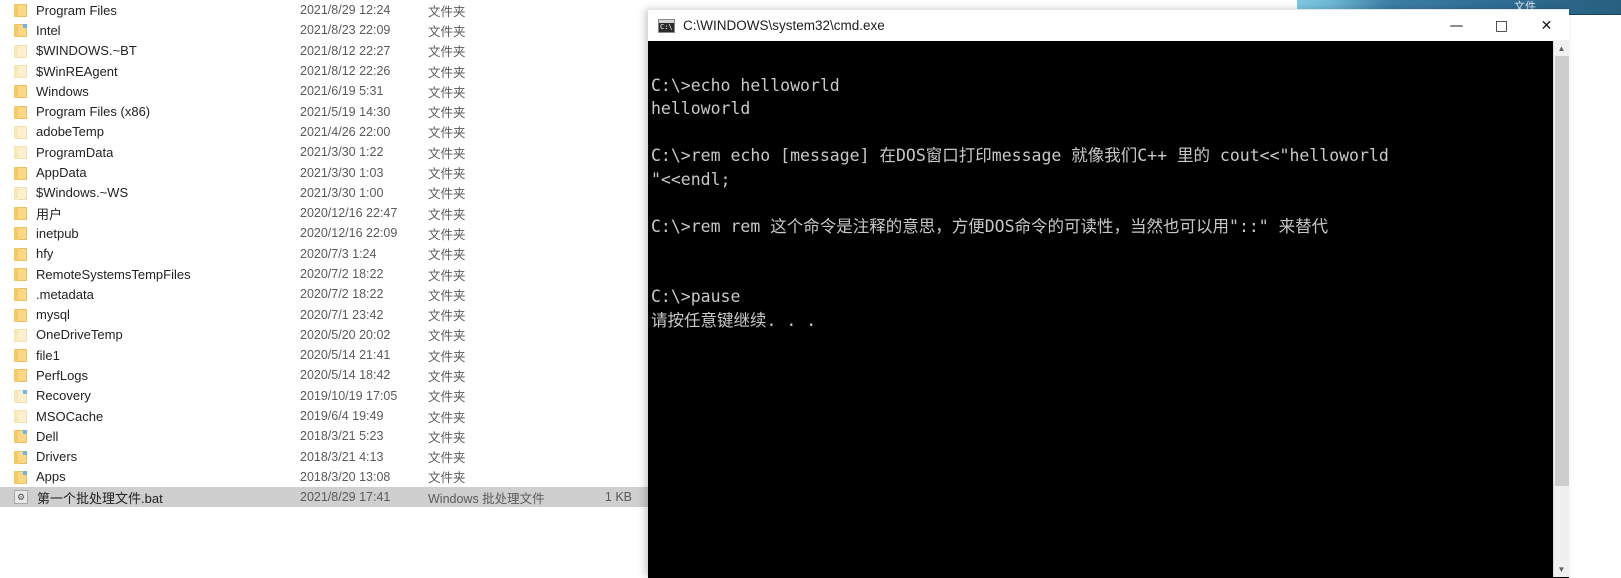  Describe the element at coordinates (150, 30) in the screenshot. I see `file-name-cell: Intel` at that location.